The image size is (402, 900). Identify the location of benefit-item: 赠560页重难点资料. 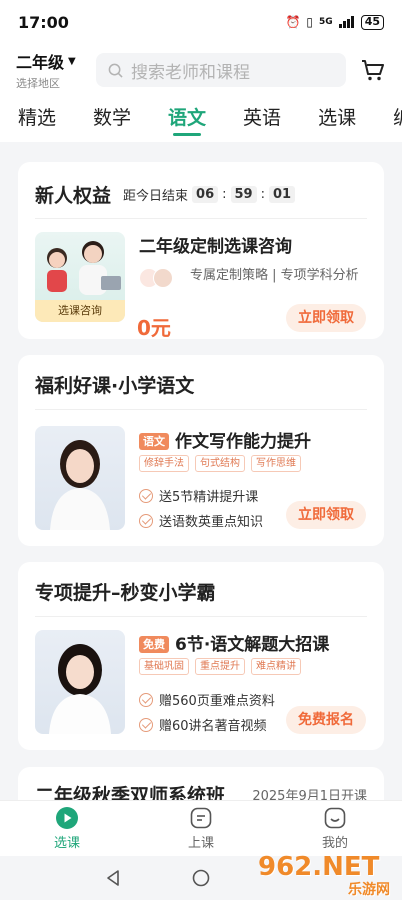
(207, 699).